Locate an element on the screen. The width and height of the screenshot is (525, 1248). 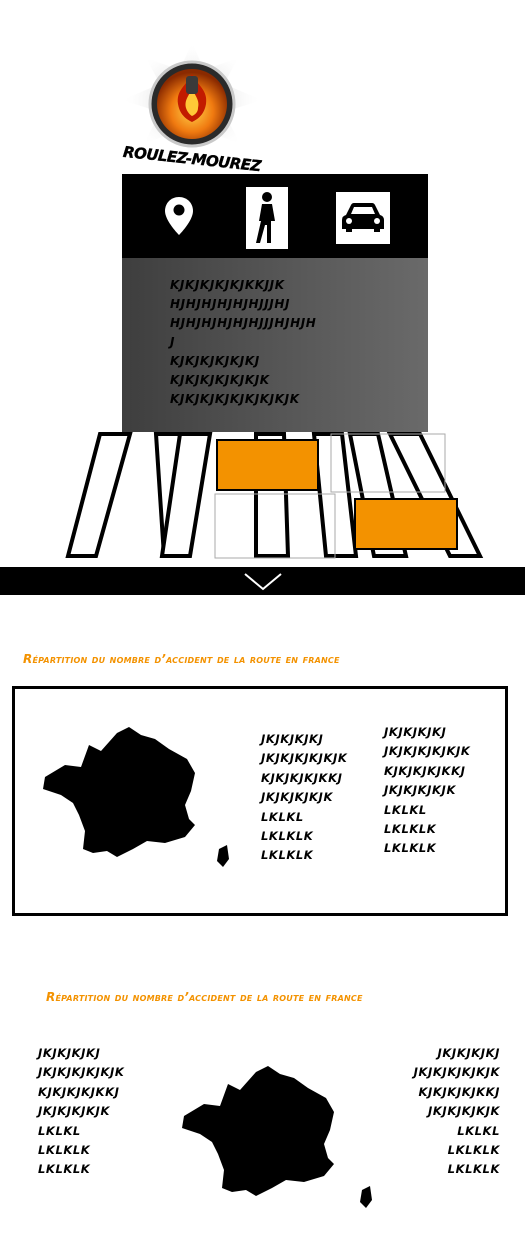
orange-button-right is located at coordinates (406, 524).